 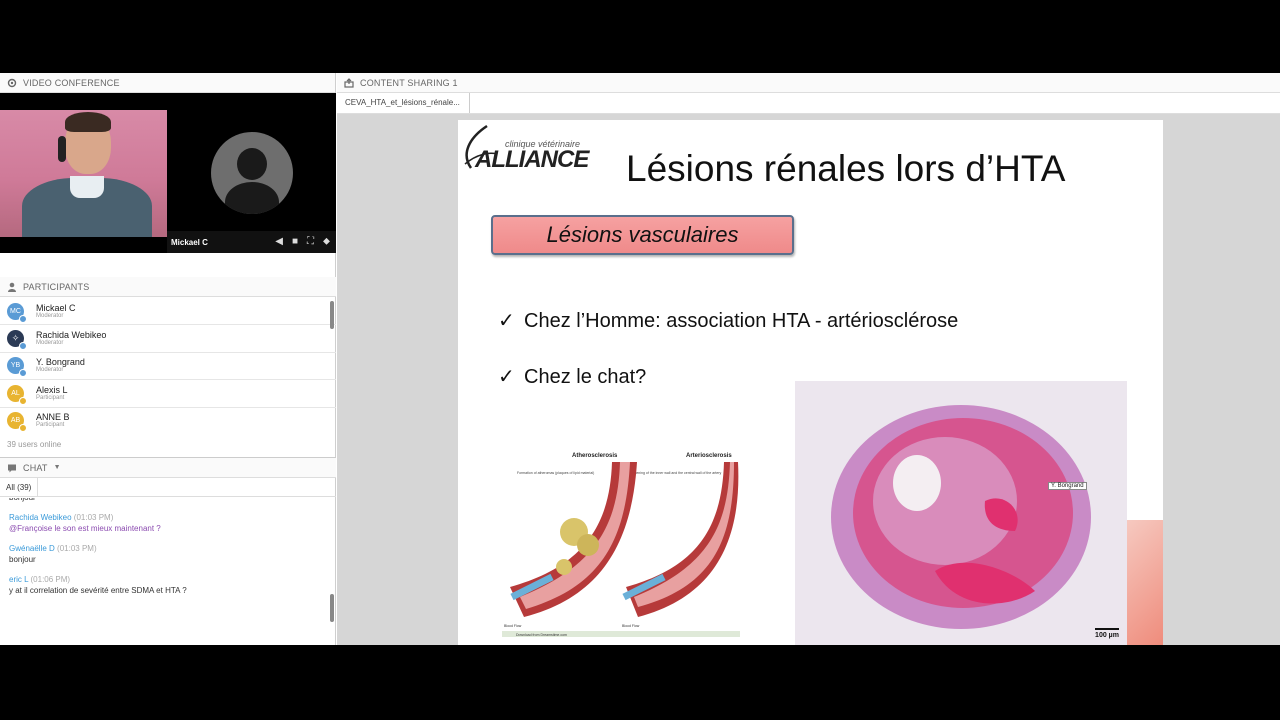 I want to click on participant-avatar: YB, so click(x=17, y=367).